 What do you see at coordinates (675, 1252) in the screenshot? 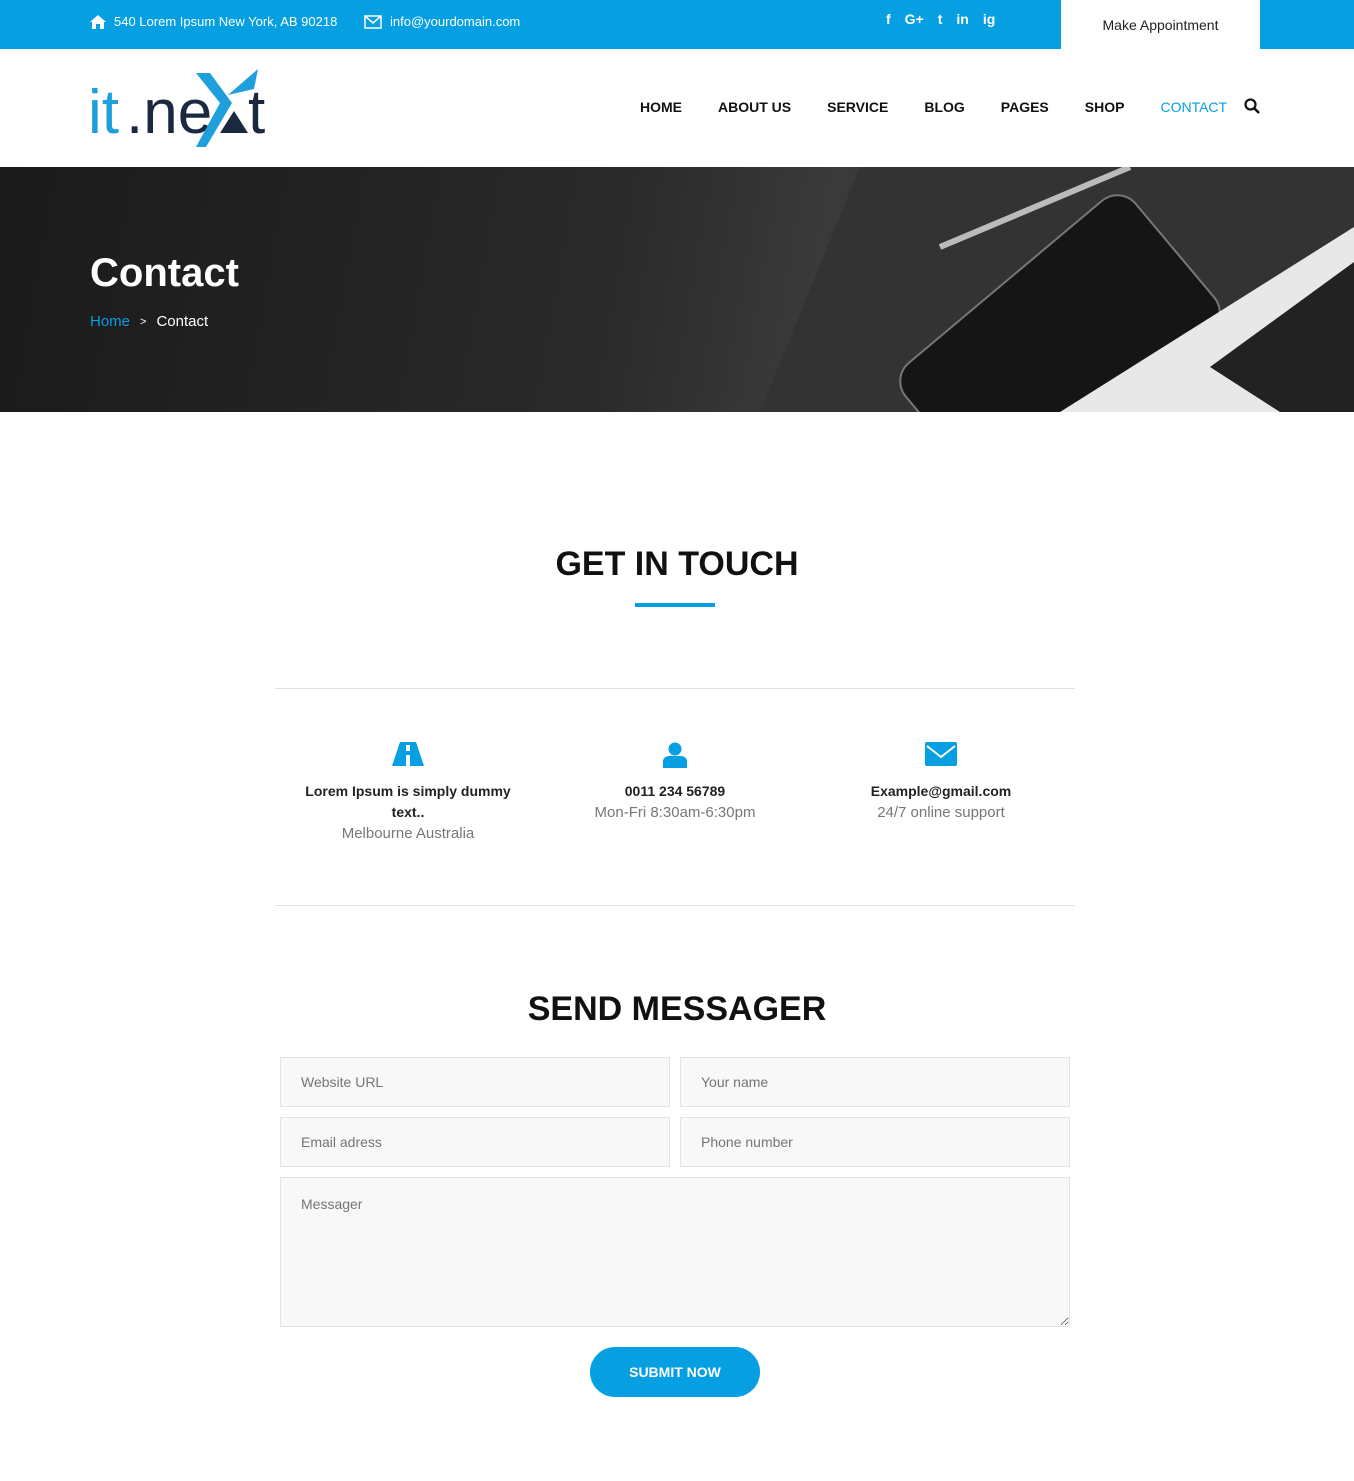
I see `message-textarea` at bounding box center [675, 1252].